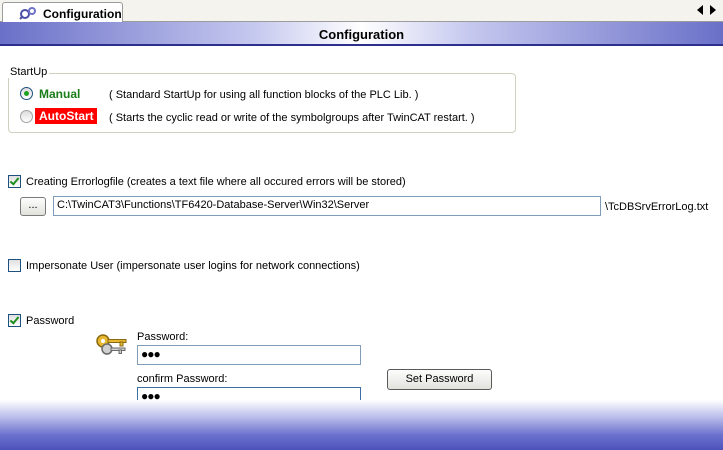 This screenshot has height=450, width=723. Describe the element at coordinates (27, 13) in the screenshot. I see `gear-icon` at that location.